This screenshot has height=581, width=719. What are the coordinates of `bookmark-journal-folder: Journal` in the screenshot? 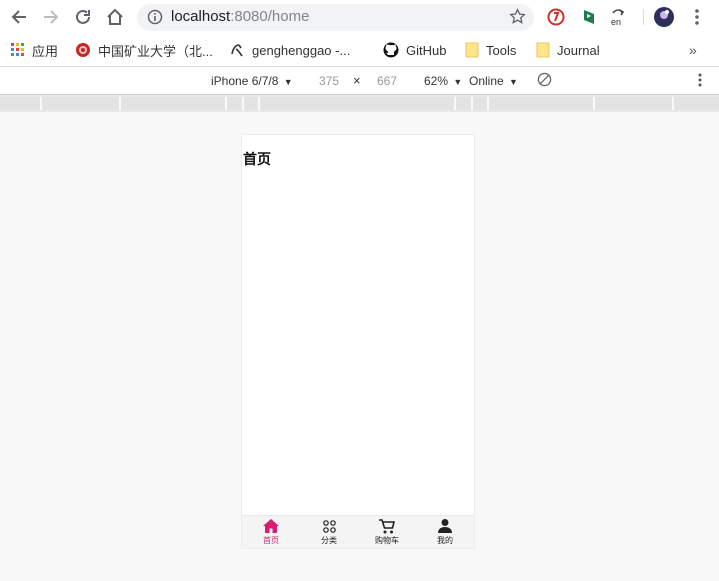 It's located at (568, 50).